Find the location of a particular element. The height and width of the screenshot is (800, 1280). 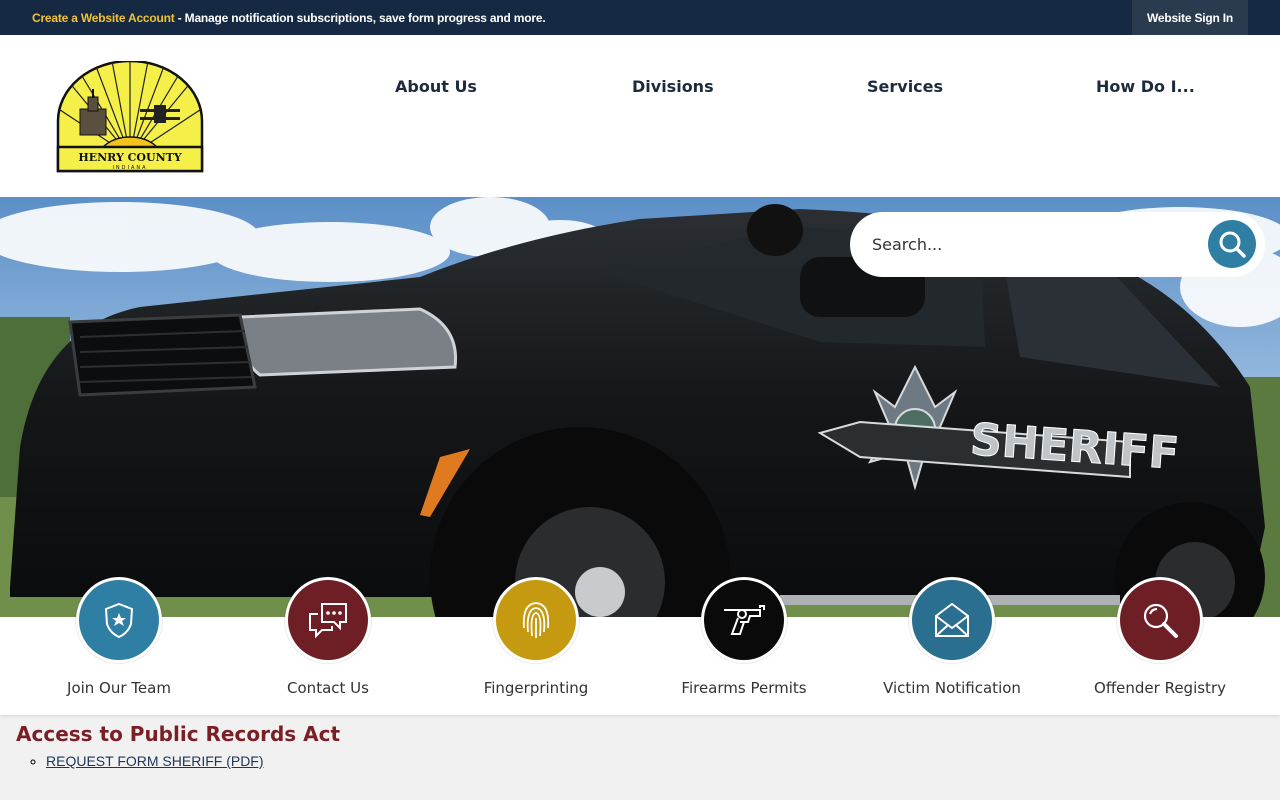

request-form-link: REQUEST FORM SHERIFF (PDF) is located at coordinates (155, 761).